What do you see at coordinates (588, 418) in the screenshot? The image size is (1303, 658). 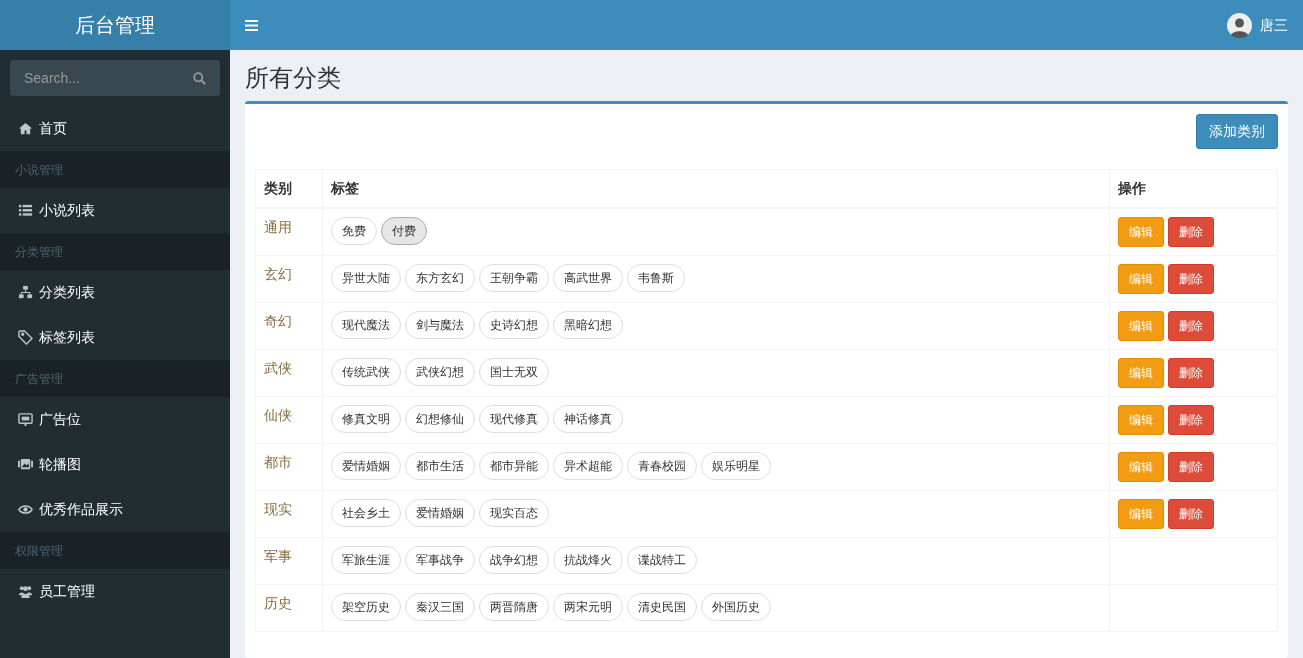 I see `tag-chip: 神话修真` at bounding box center [588, 418].